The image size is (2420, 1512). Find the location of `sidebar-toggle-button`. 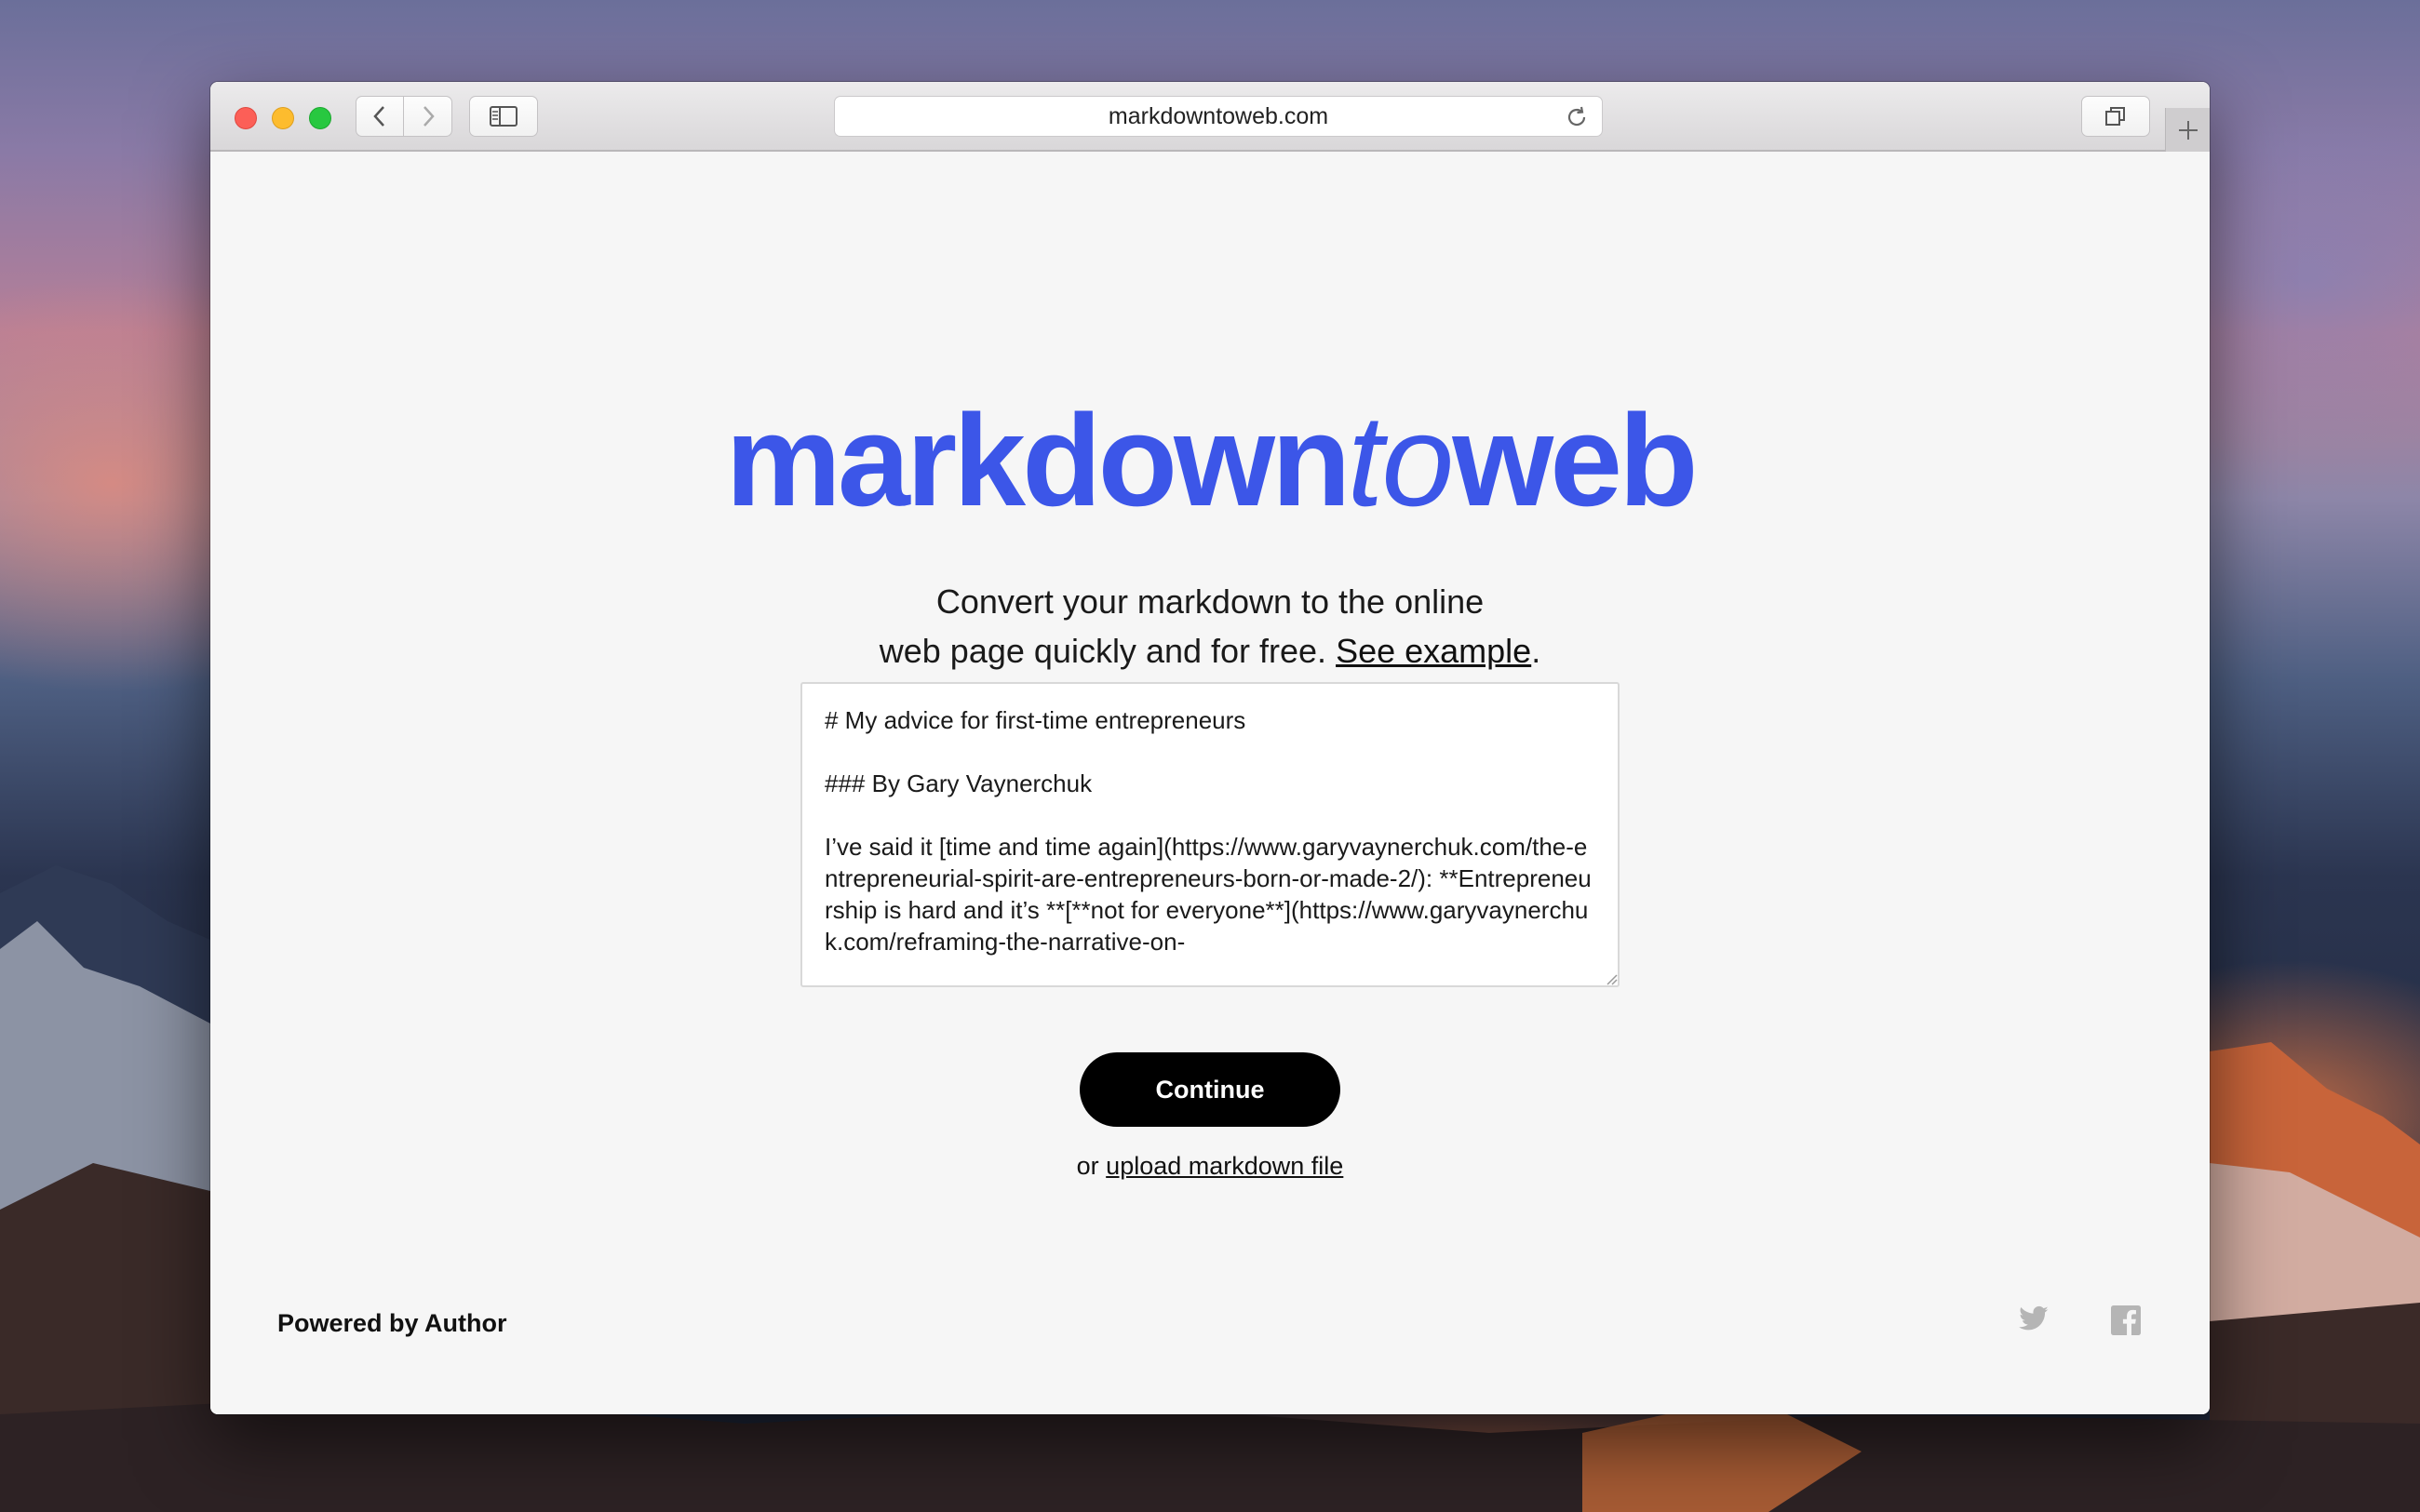

sidebar-toggle-button is located at coordinates (503, 116).